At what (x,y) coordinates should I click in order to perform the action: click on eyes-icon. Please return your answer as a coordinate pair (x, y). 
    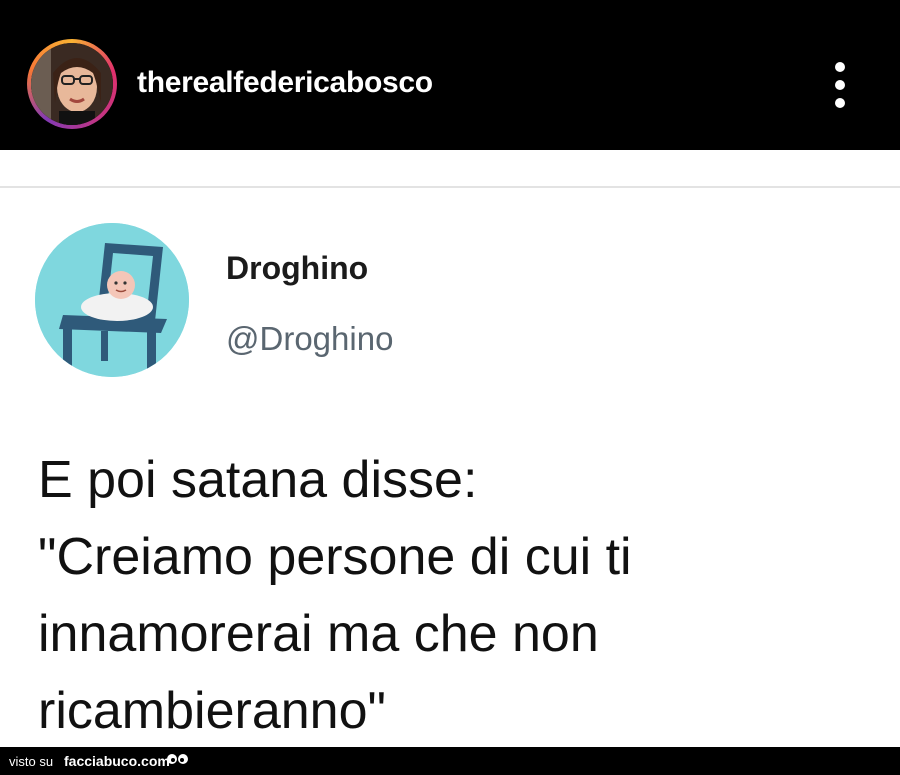
    Looking at the image, I should click on (178, 762).